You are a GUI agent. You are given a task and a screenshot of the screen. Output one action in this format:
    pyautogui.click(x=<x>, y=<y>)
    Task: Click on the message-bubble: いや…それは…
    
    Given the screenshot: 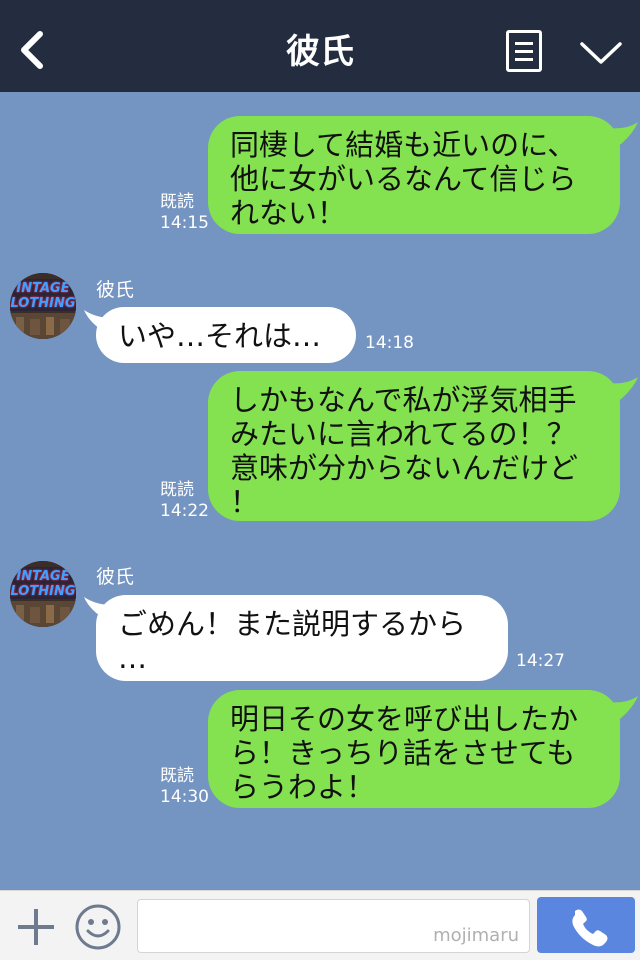 What is the action you would take?
    pyautogui.click(x=226, y=335)
    